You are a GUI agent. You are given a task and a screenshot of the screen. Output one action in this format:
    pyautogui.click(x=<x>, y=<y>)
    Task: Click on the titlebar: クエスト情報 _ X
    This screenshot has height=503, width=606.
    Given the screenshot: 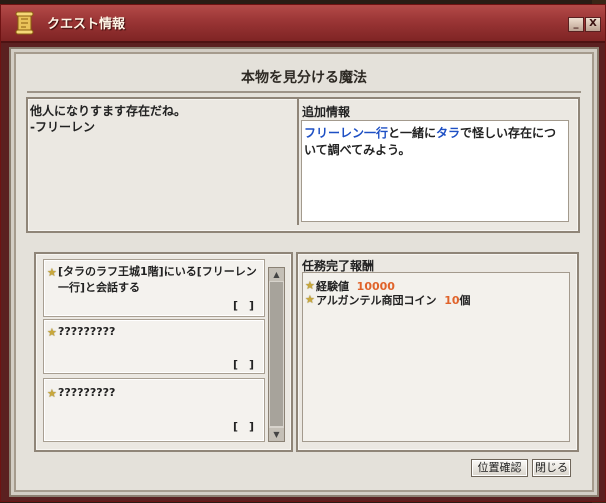 What is the action you would take?
    pyautogui.click(x=303, y=24)
    